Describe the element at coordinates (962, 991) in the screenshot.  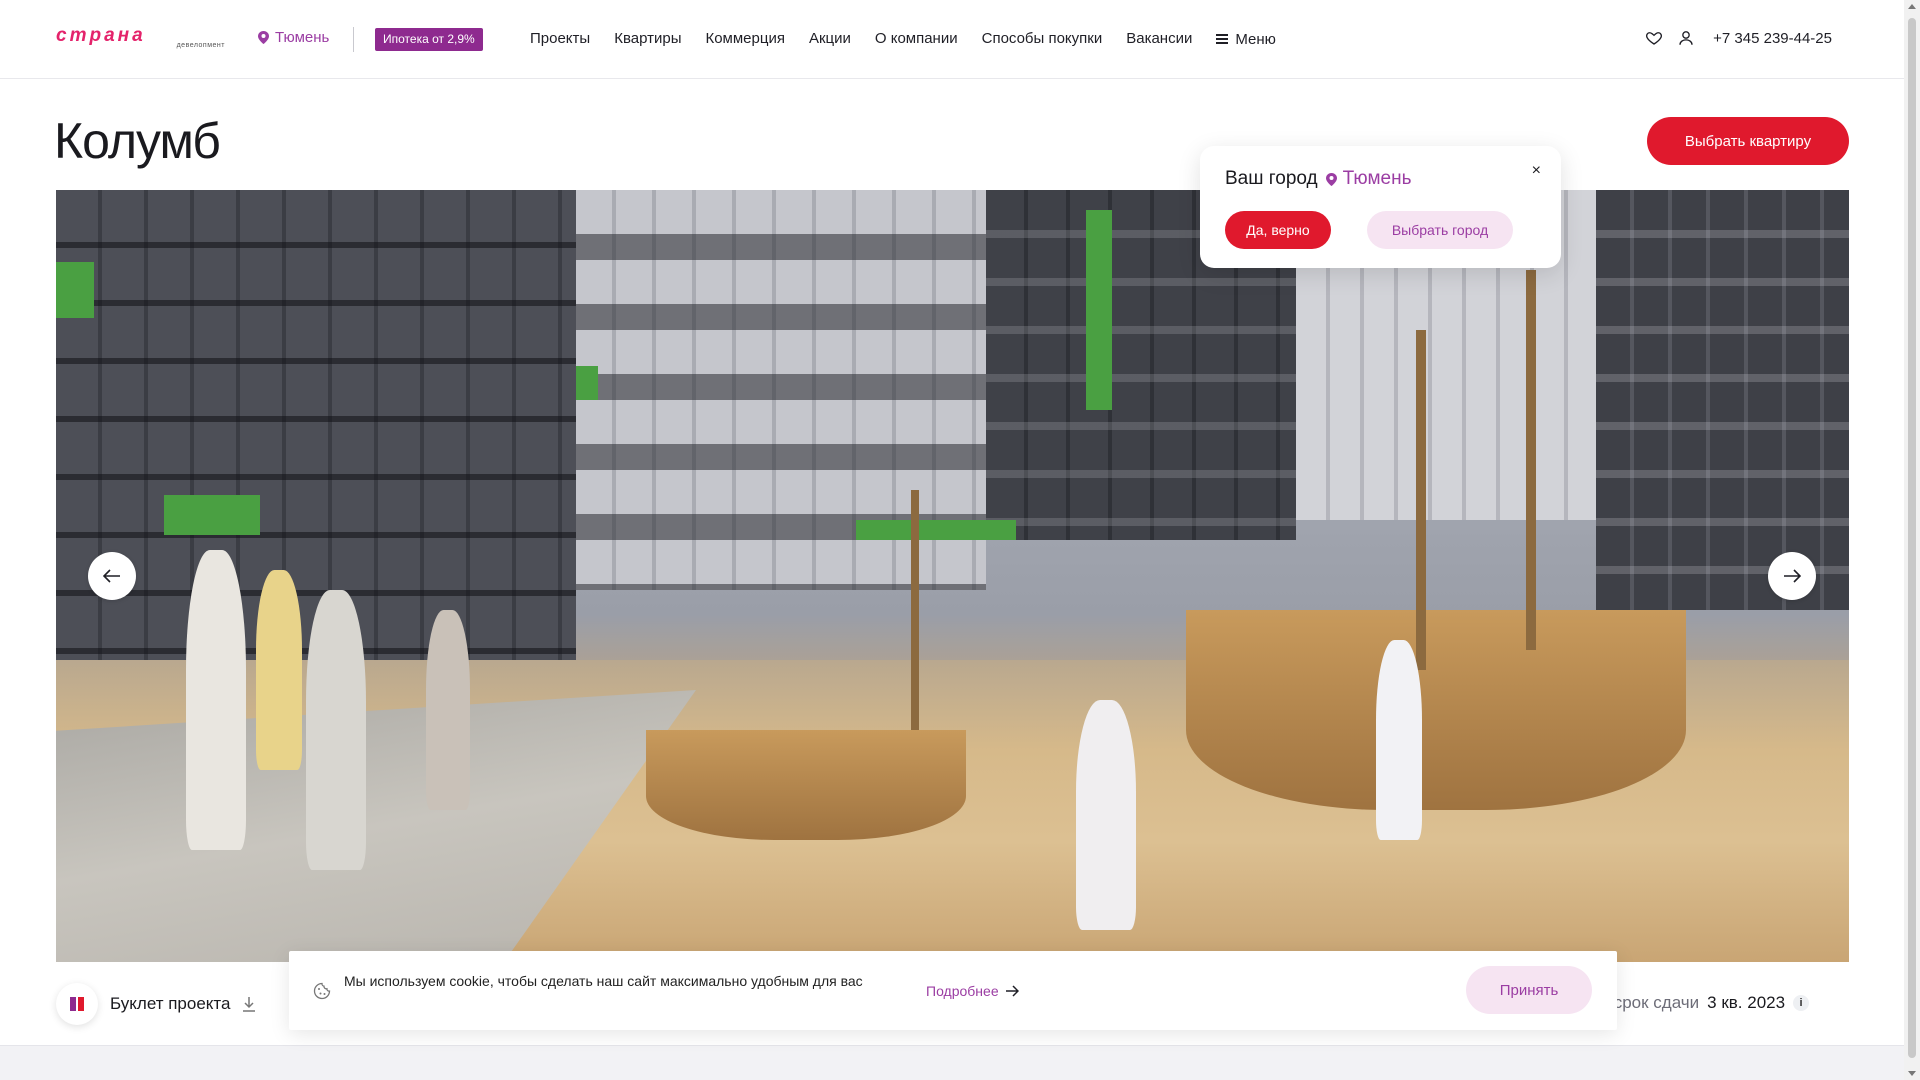
I see `cookie-more-label: Подробнее` at that location.